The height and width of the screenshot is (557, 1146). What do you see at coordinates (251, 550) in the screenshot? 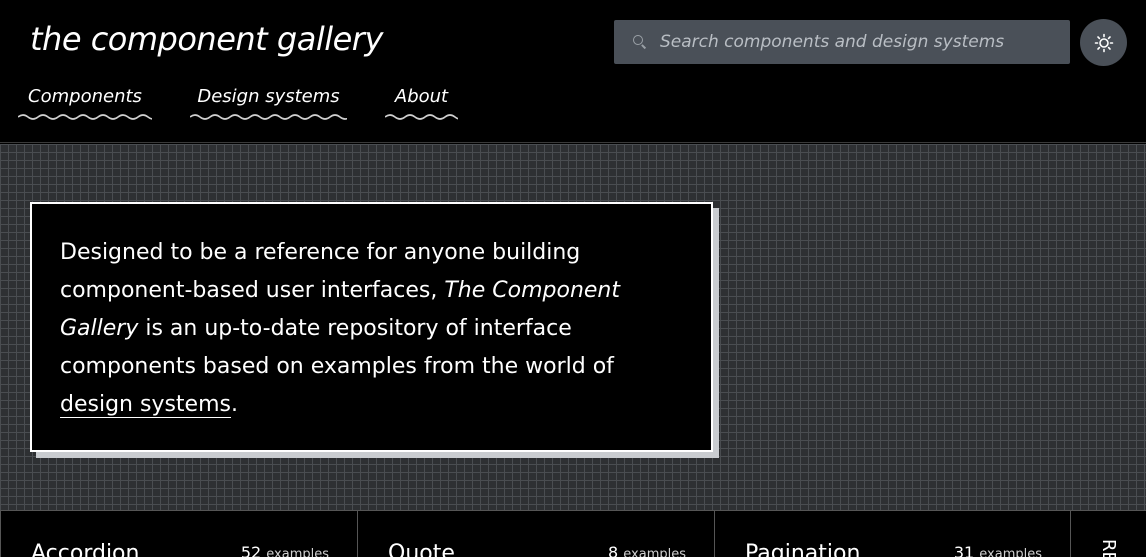
I see `card-count-value: 52` at bounding box center [251, 550].